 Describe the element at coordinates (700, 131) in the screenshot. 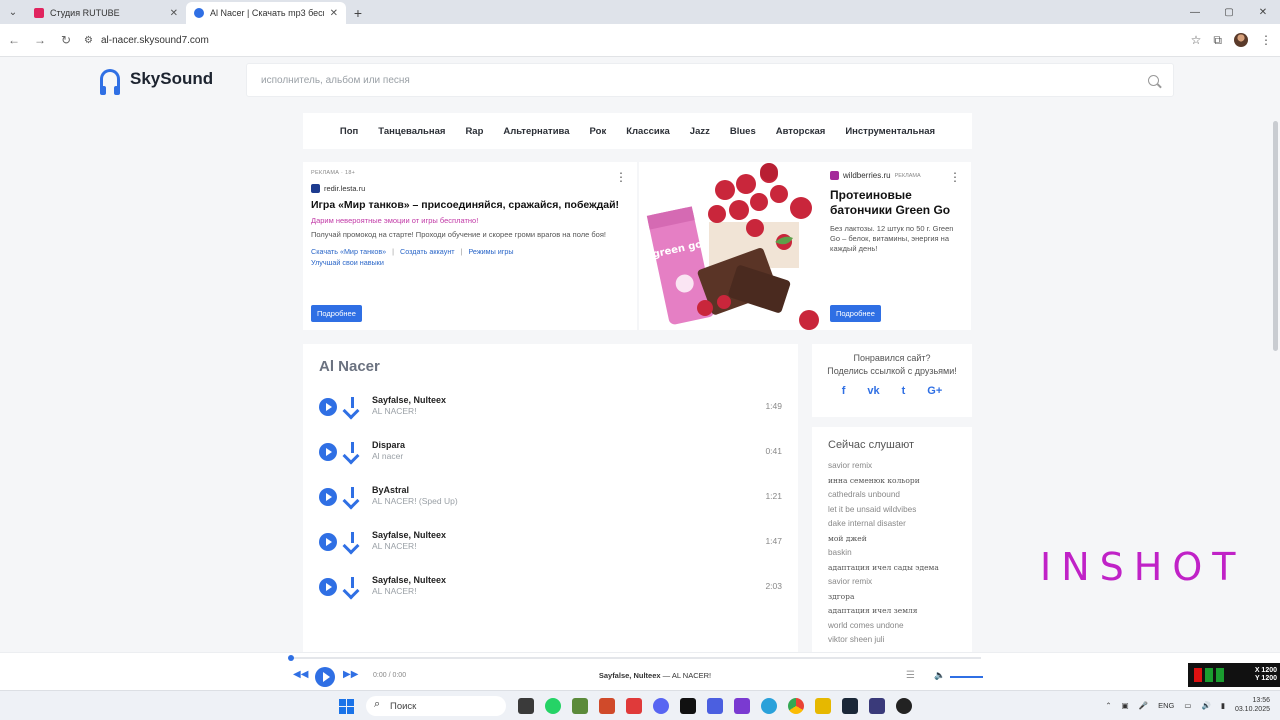

I see `genre-link: Jazz` at that location.